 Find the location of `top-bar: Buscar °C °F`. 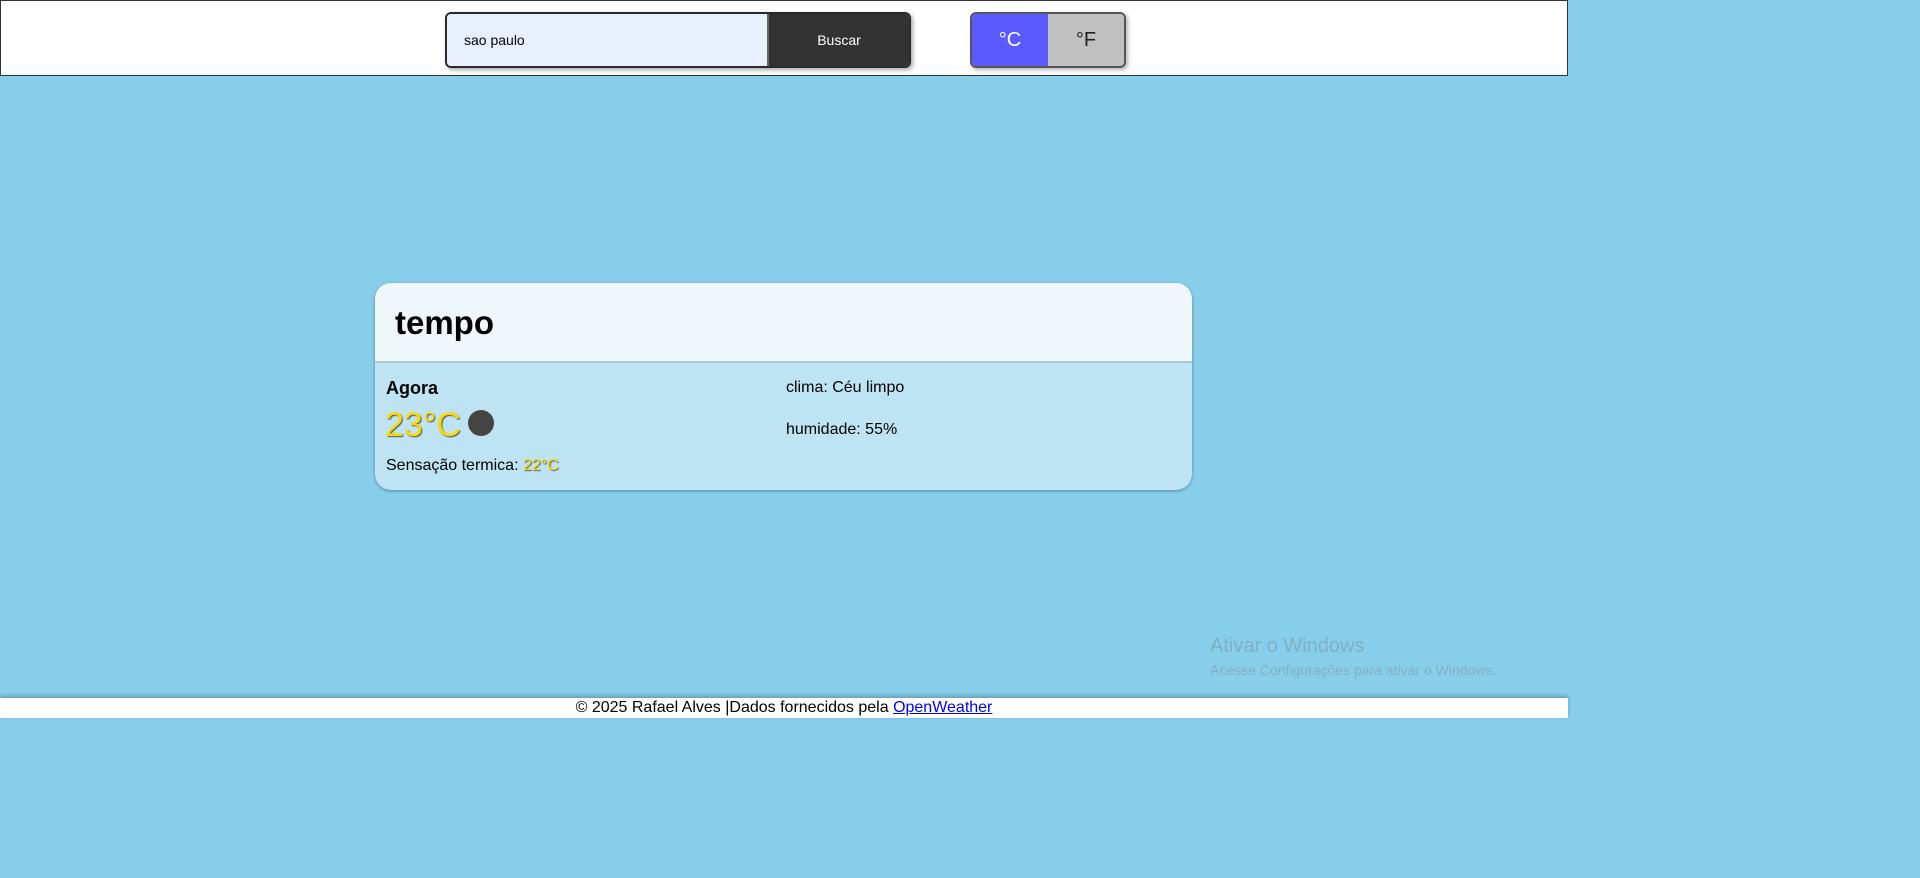

top-bar: Buscar °C °F is located at coordinates (784, 38).